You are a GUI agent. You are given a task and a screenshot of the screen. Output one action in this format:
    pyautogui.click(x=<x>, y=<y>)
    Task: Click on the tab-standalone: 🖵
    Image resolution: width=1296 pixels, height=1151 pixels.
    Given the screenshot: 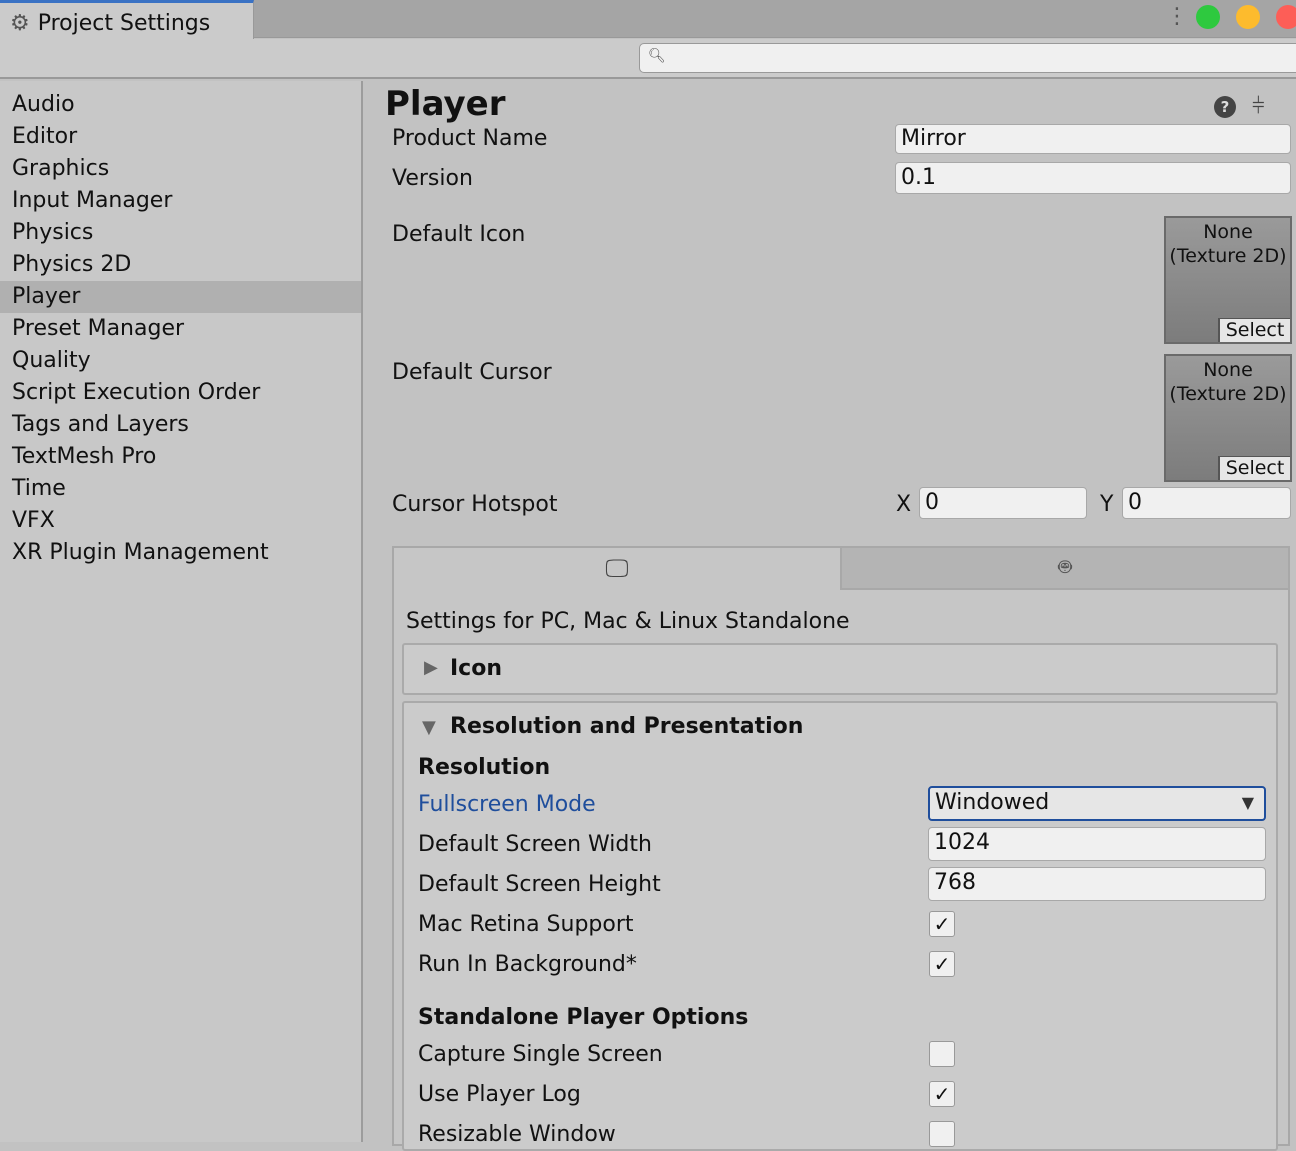 What is the action you would take?
    pyautogui.click(x=617, y=569)
    